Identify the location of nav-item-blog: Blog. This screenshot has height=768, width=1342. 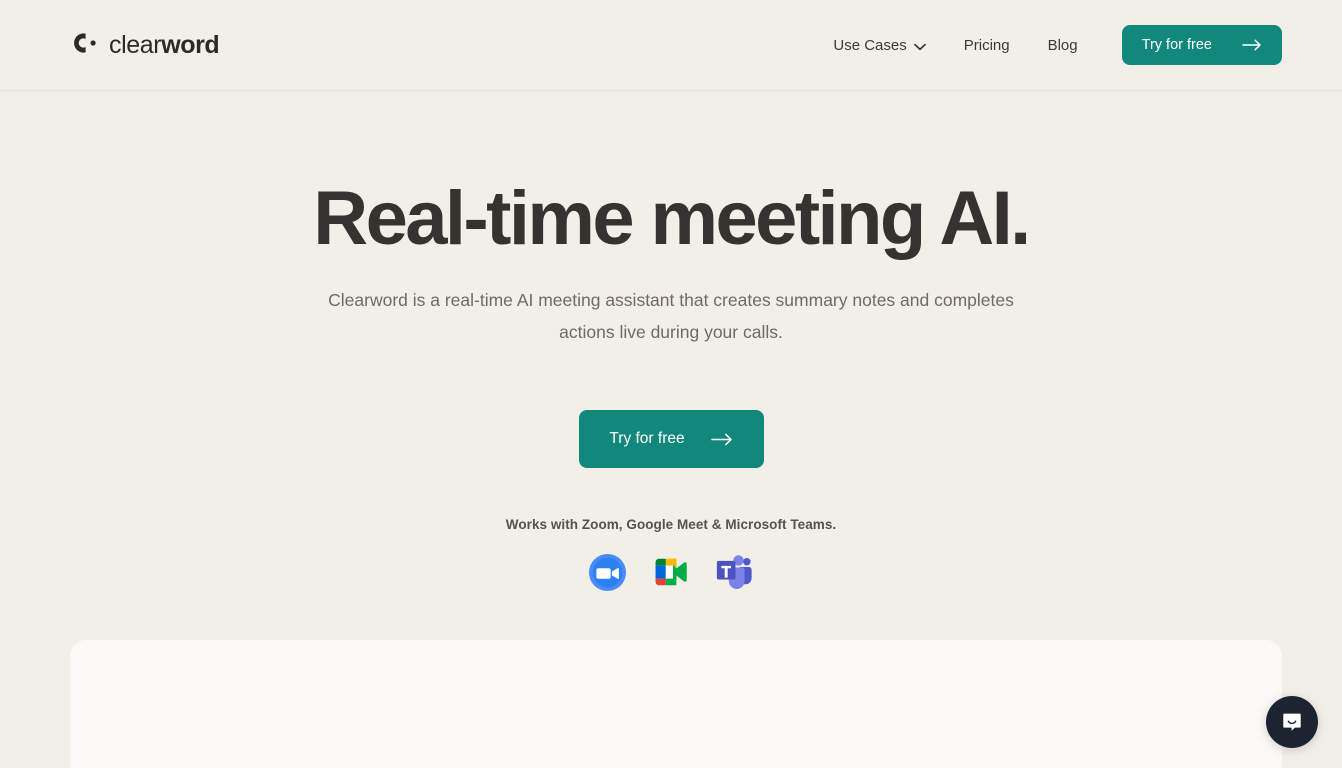
(1063, 45).